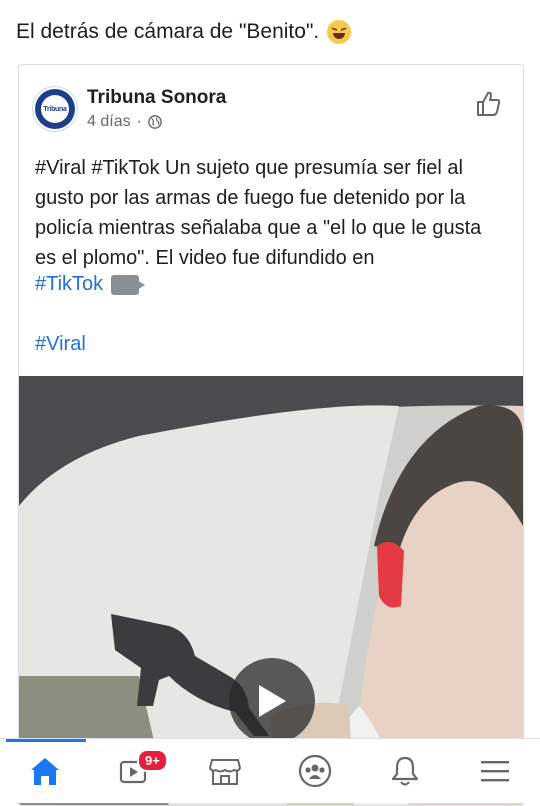 The width and height of the screenshot is (540, 806). Describe the element at coordinates (69, 284) in the screenshot. I see `tiktok-hashtag-link: #TikTok` at that location.